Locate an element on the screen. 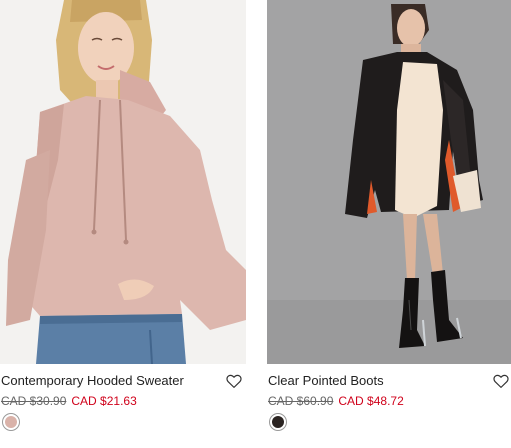 The width and height of the screenshot is (511, 448). product-name: Clear Pointed Boots is located at coordinates (326, 380).